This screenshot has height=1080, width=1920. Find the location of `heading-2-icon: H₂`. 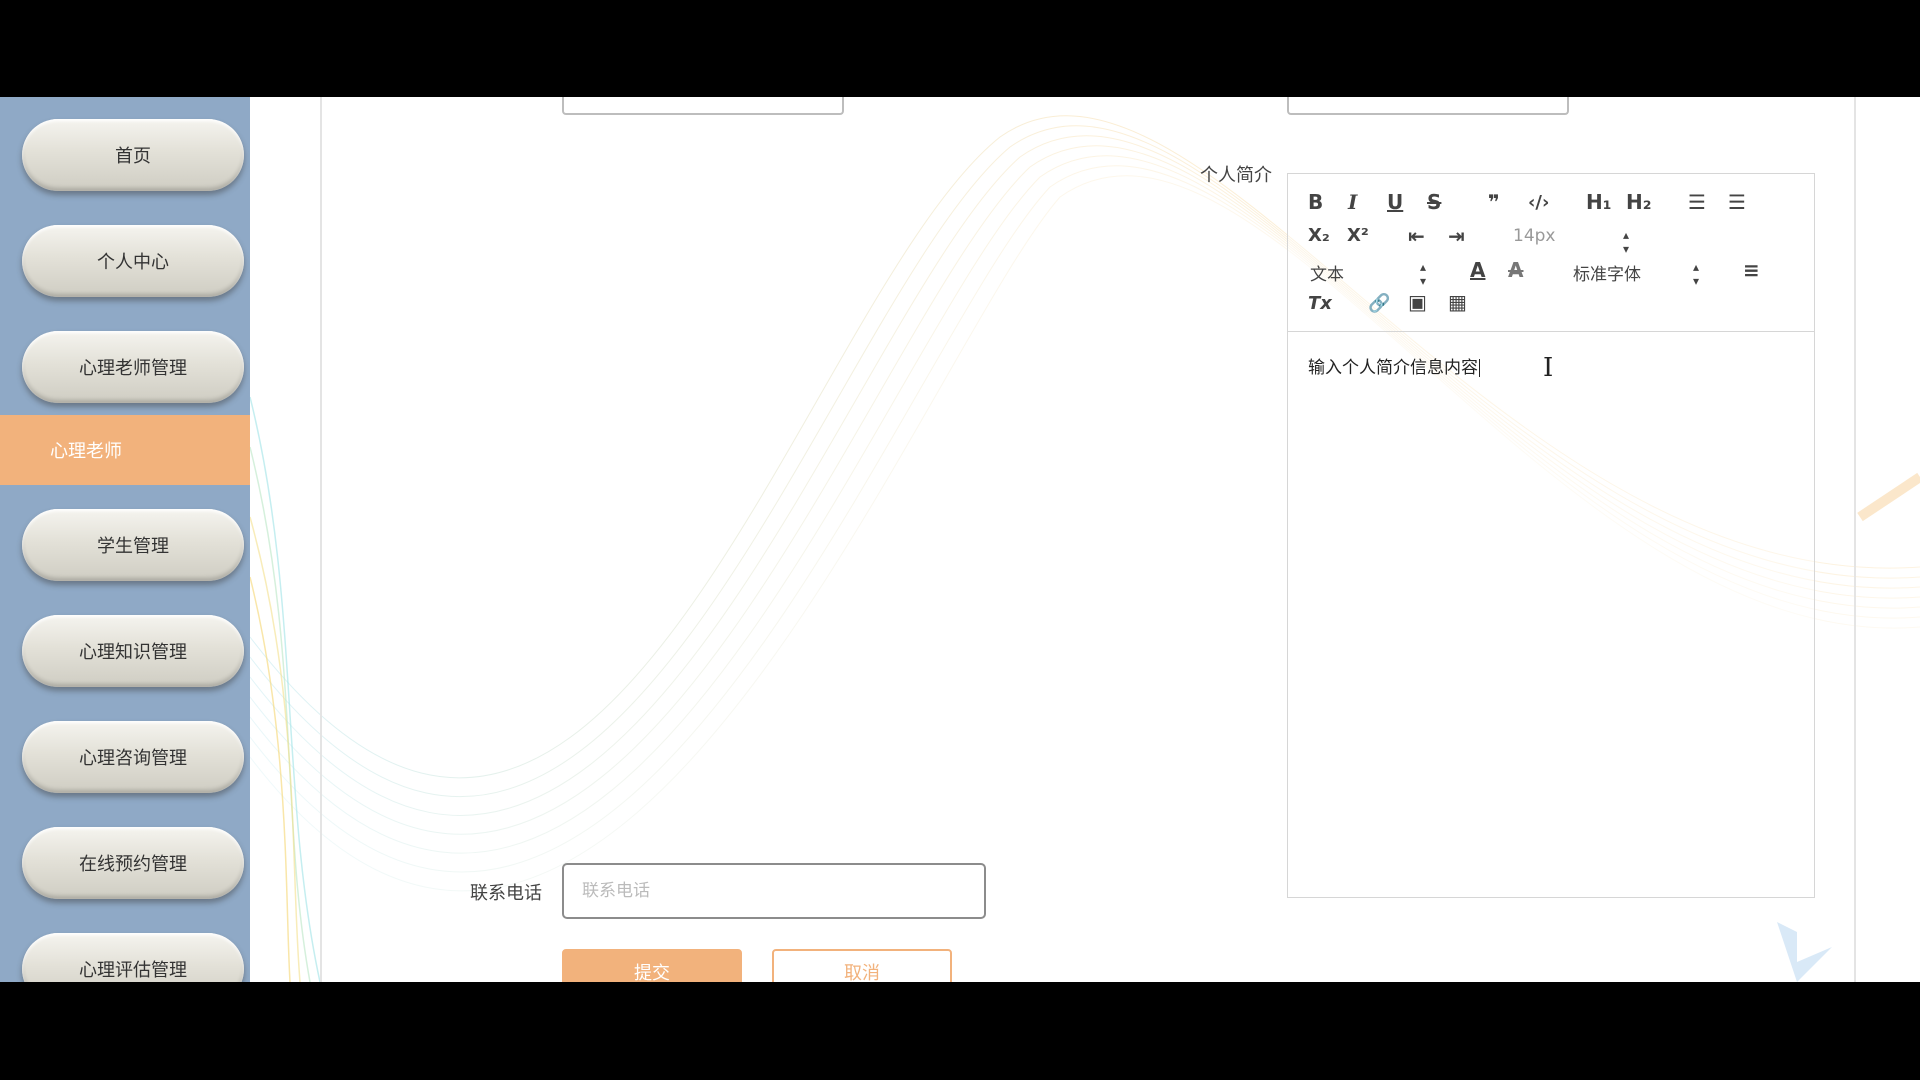

heading-2-icon: H₂ is located at coordinates (1639, 202).